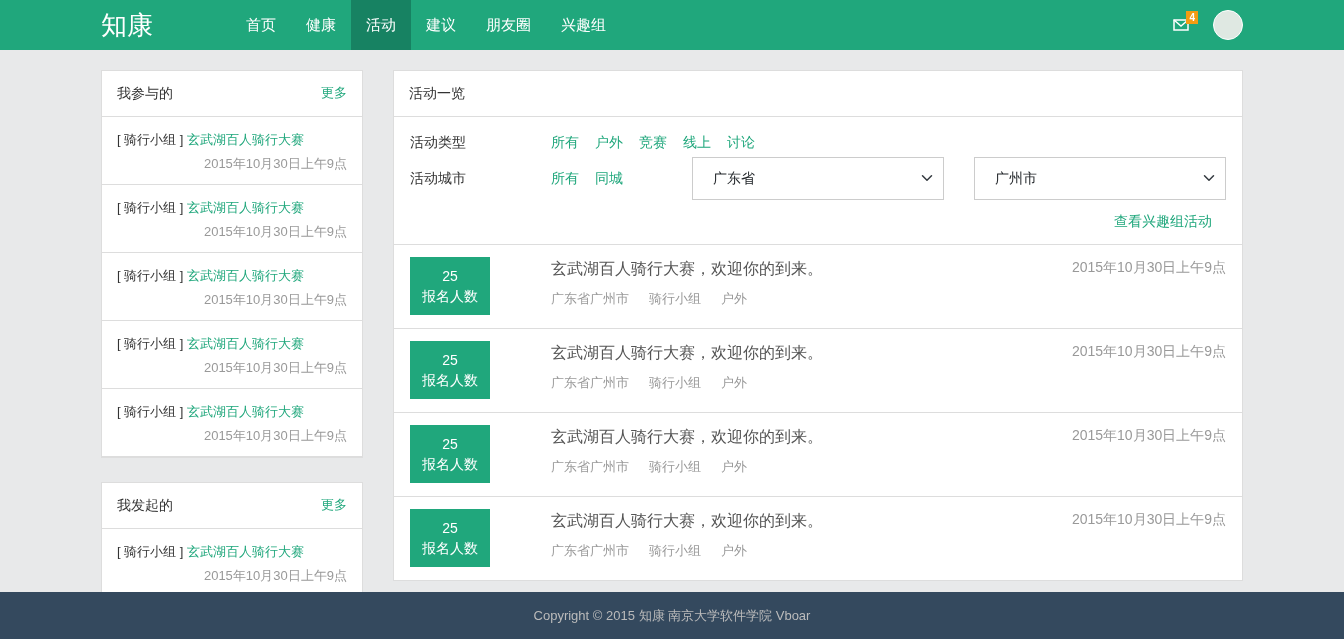  Describe the element at coordinates (166, 25) in the screenshot. I see `brand-logo: 知康` at that location.